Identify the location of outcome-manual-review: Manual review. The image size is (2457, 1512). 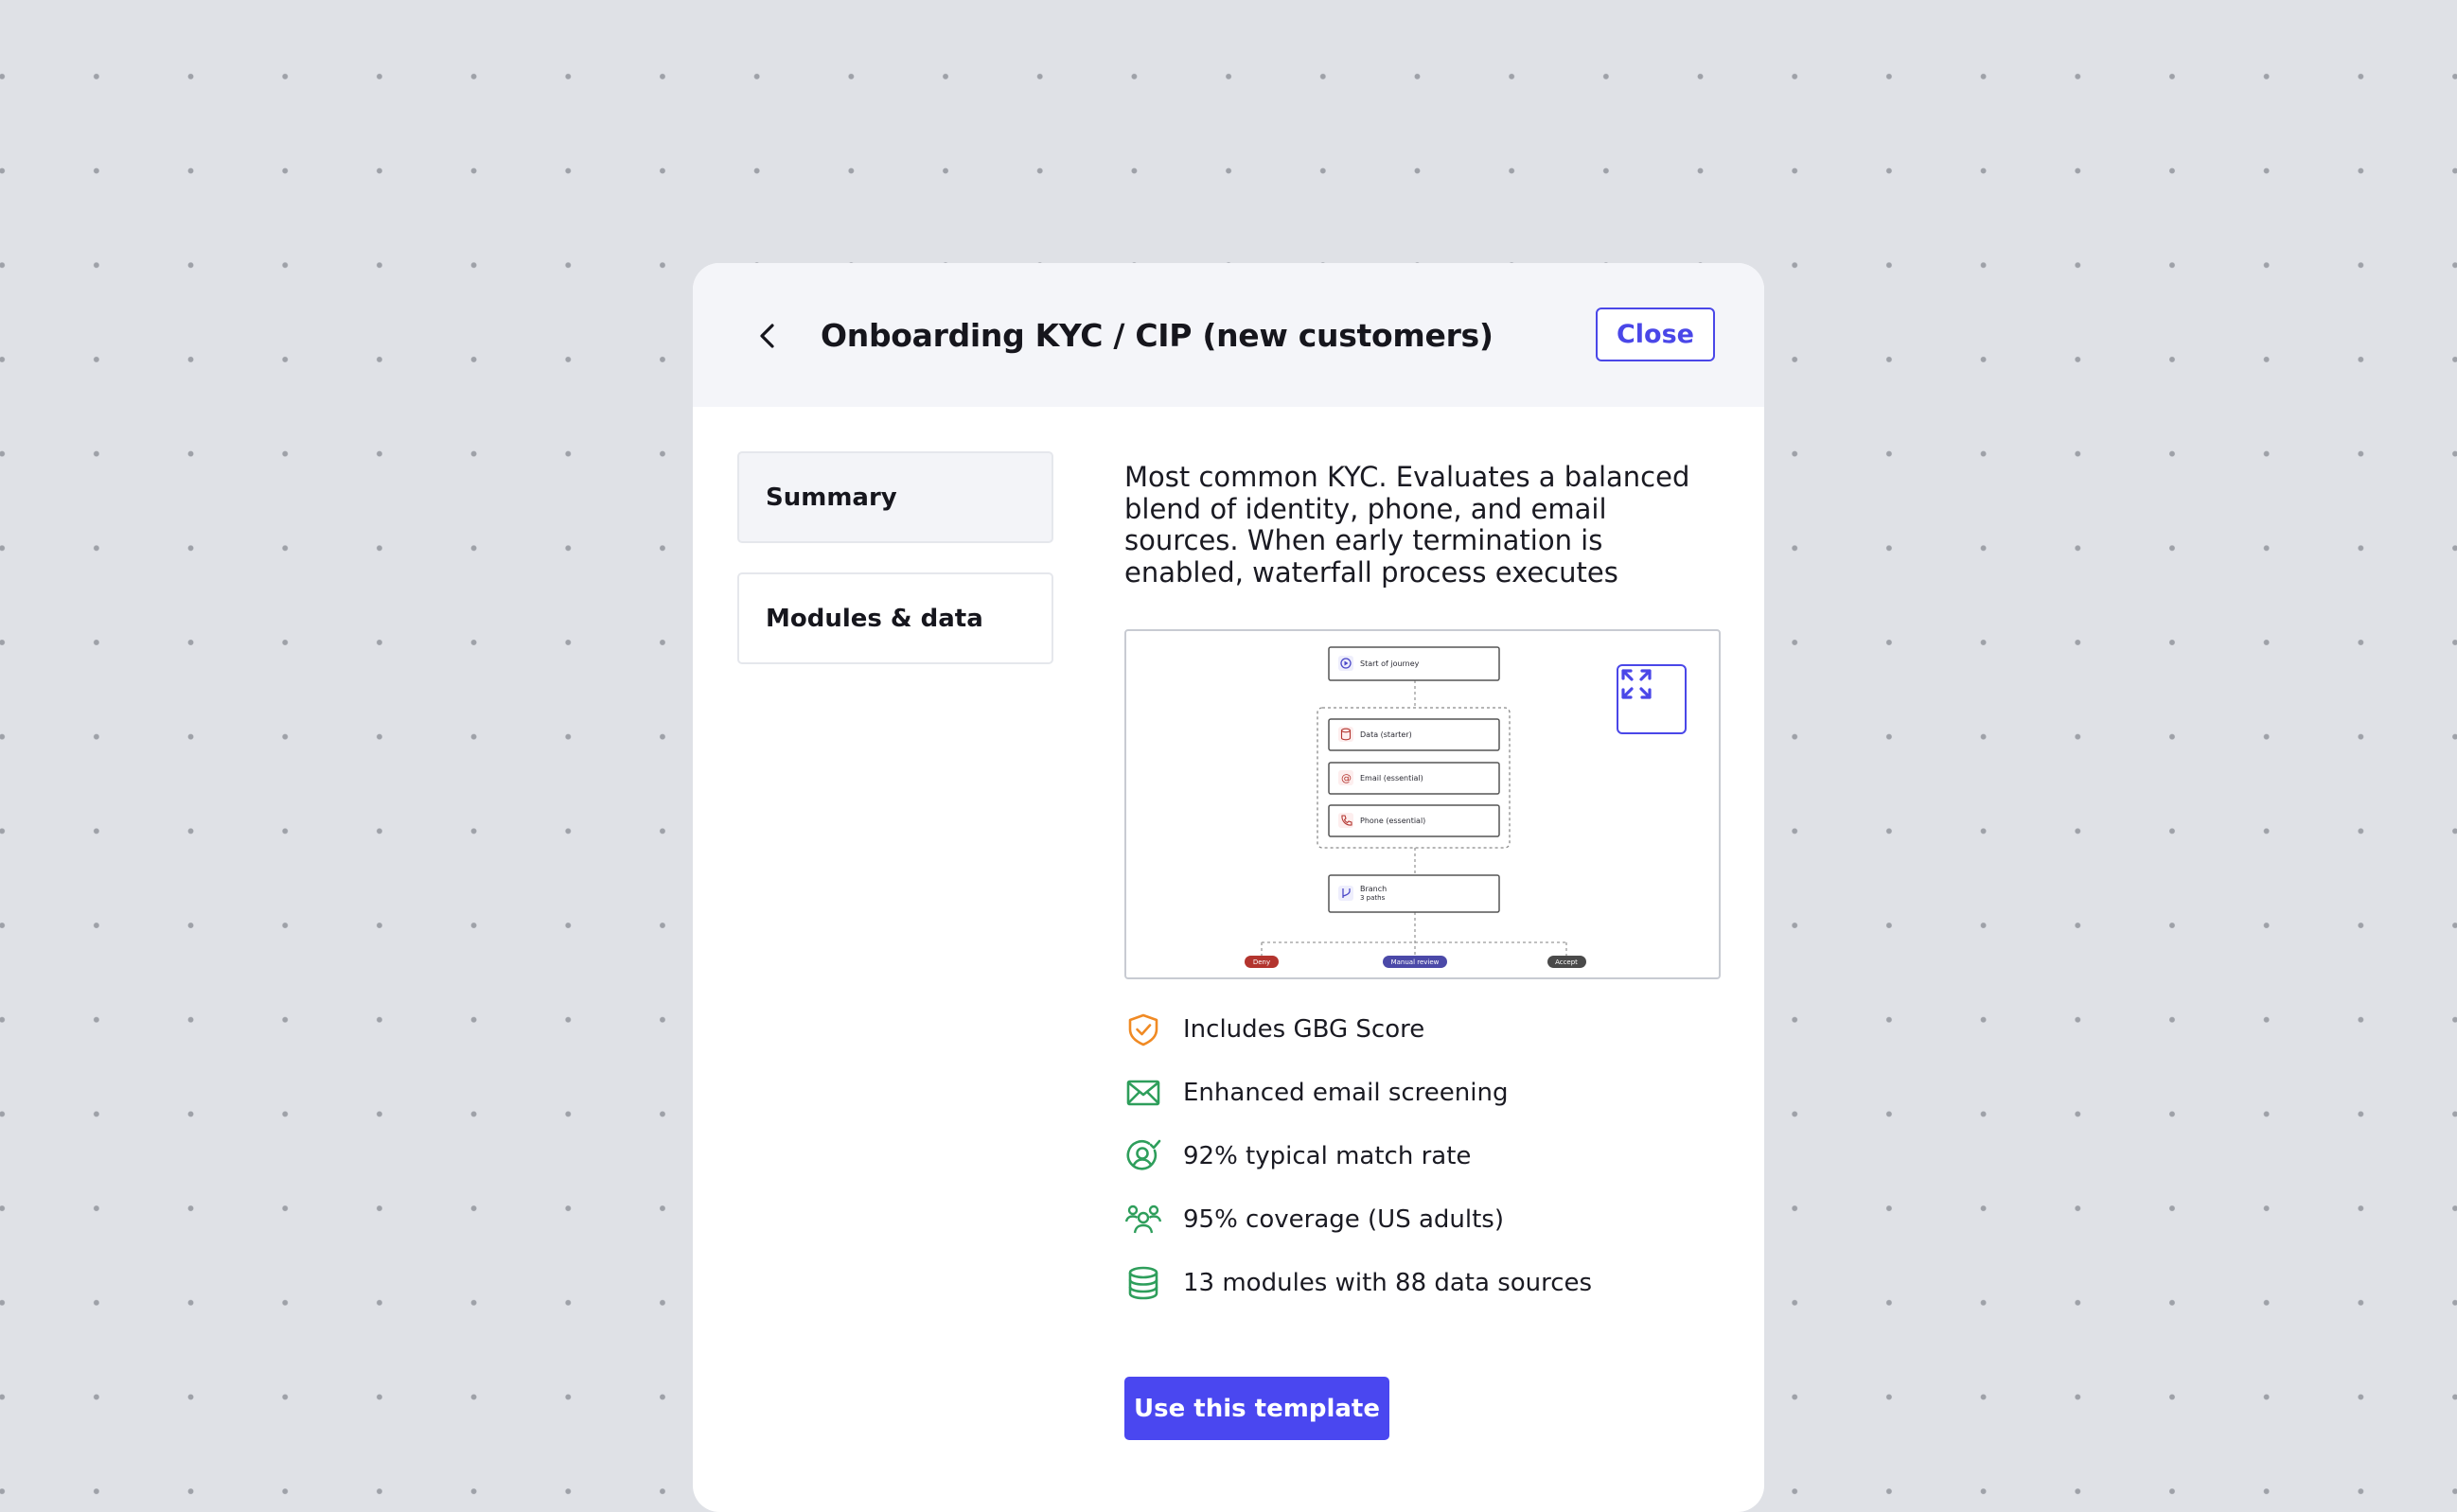
(1415, 962).